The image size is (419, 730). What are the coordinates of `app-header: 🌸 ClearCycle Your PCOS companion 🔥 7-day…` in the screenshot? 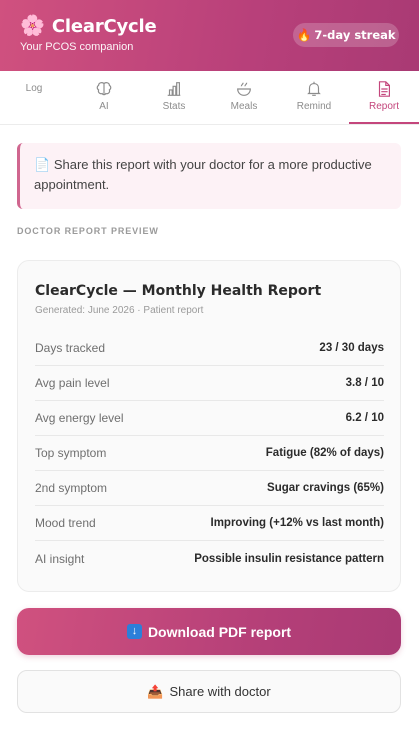 It's located at (209, 35).